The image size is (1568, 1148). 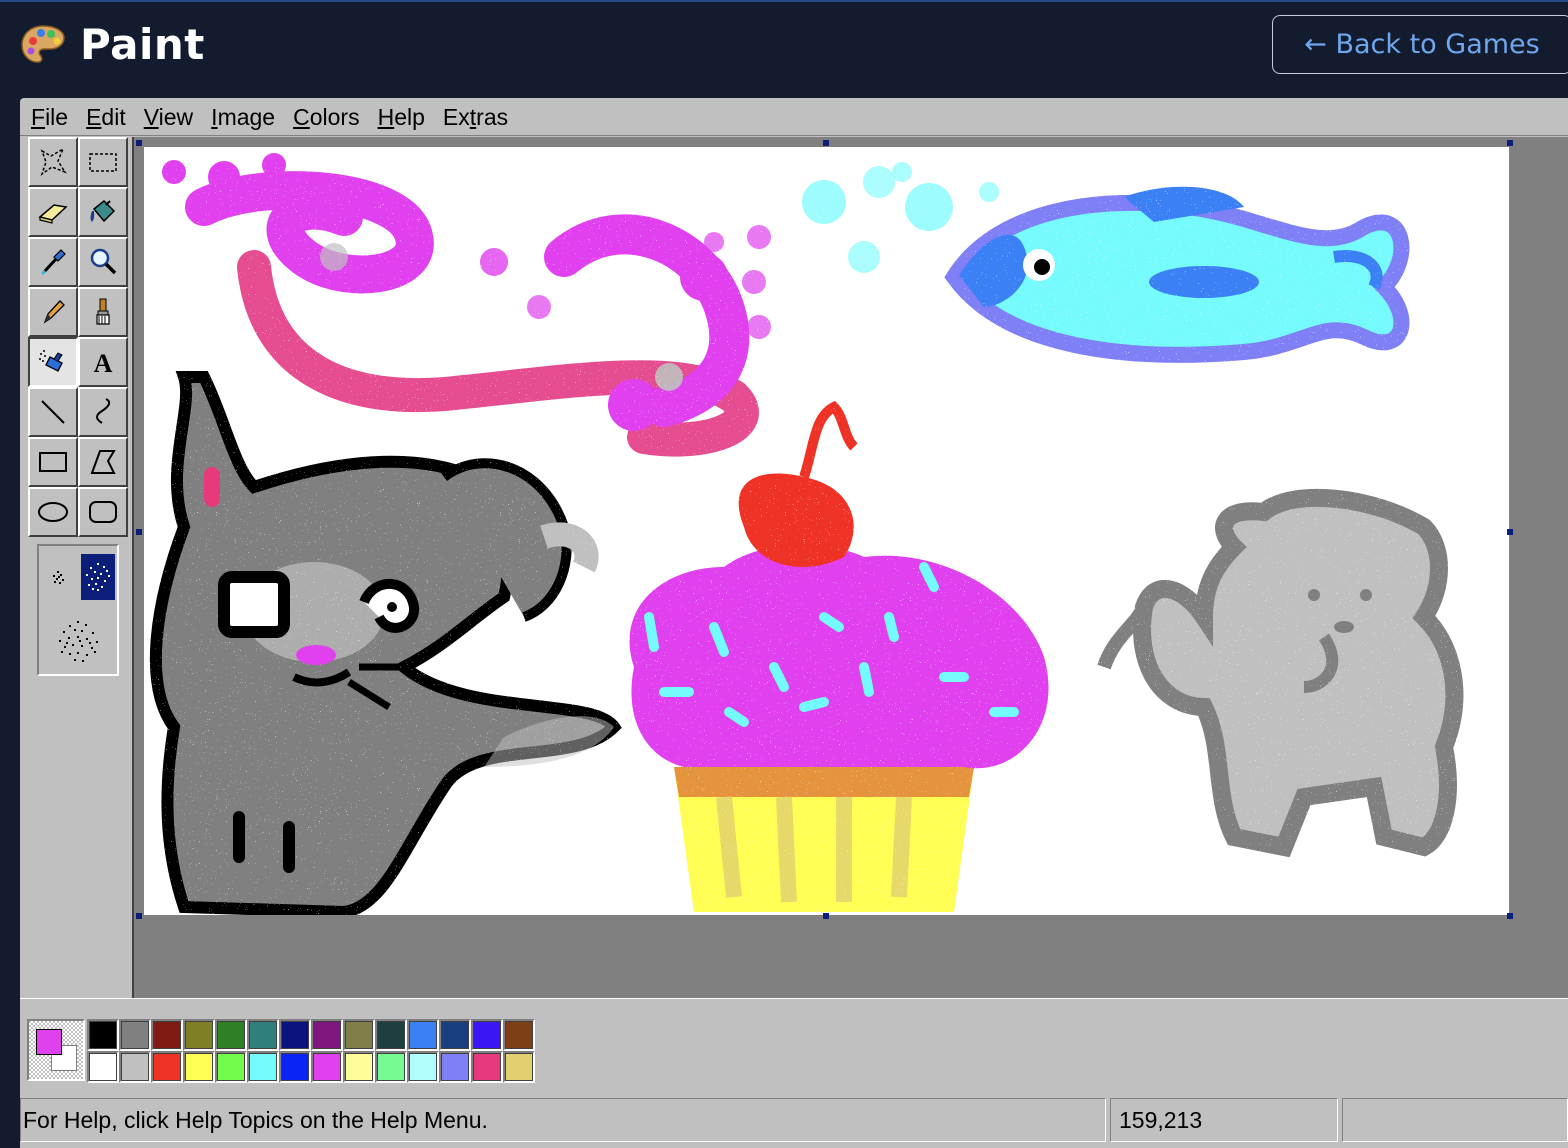 I want to click on menu-image: Image, so click(x=243, y=117).